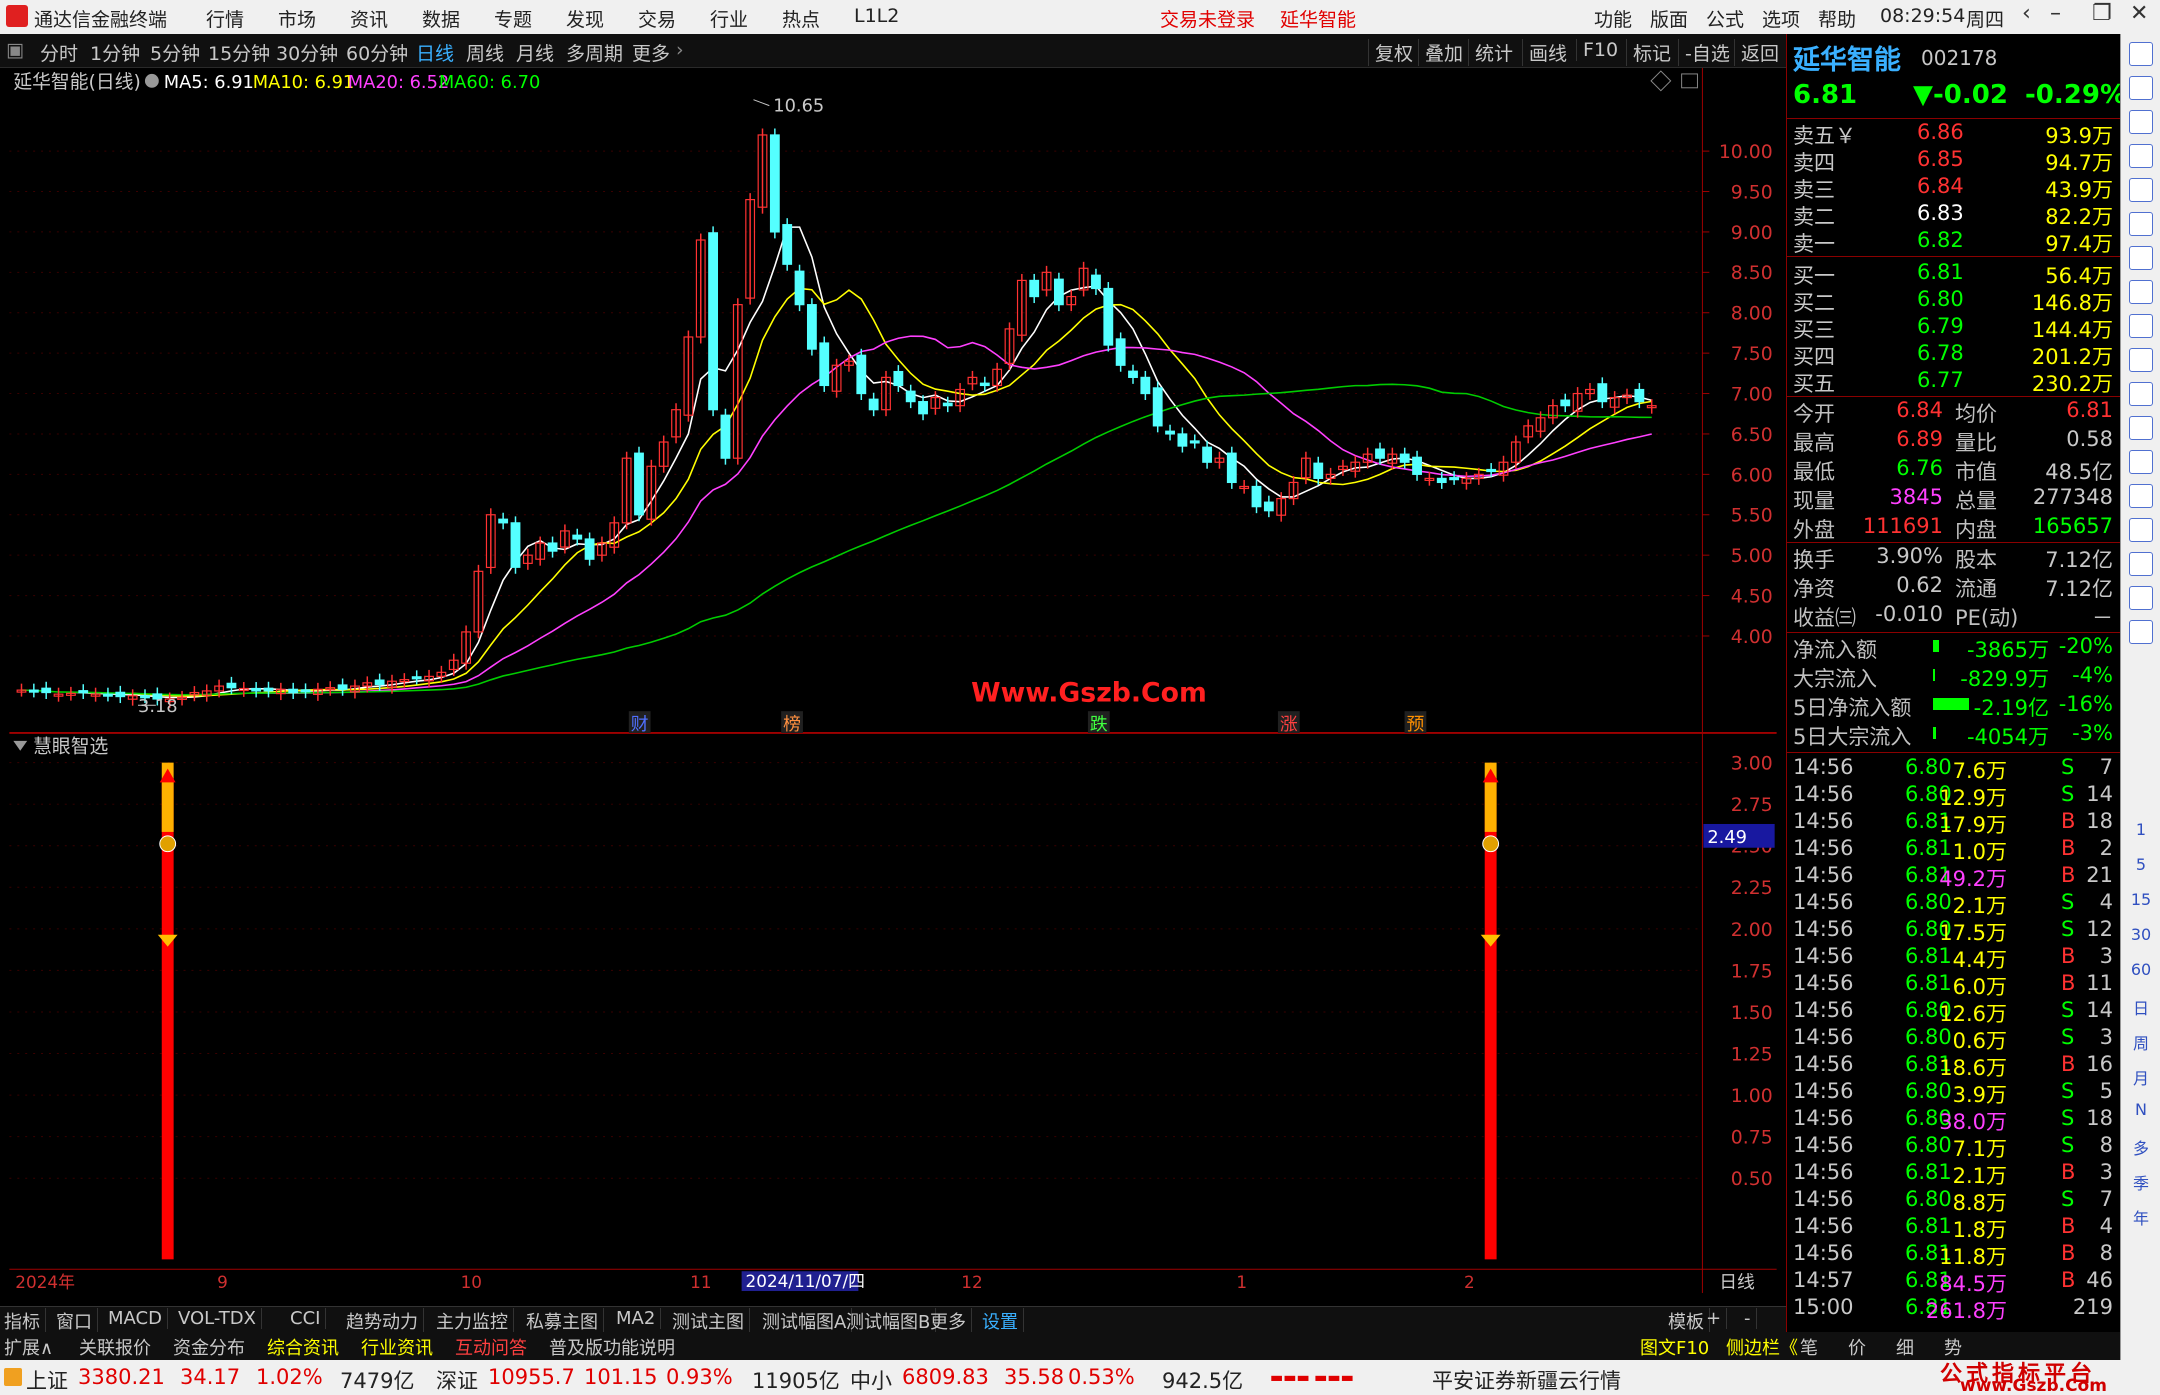 This screenshot has width=2160, height=1395. Describe the element at coordinates (2141, 54) in the screenshot. I see `arrow-up-icon` at that location.